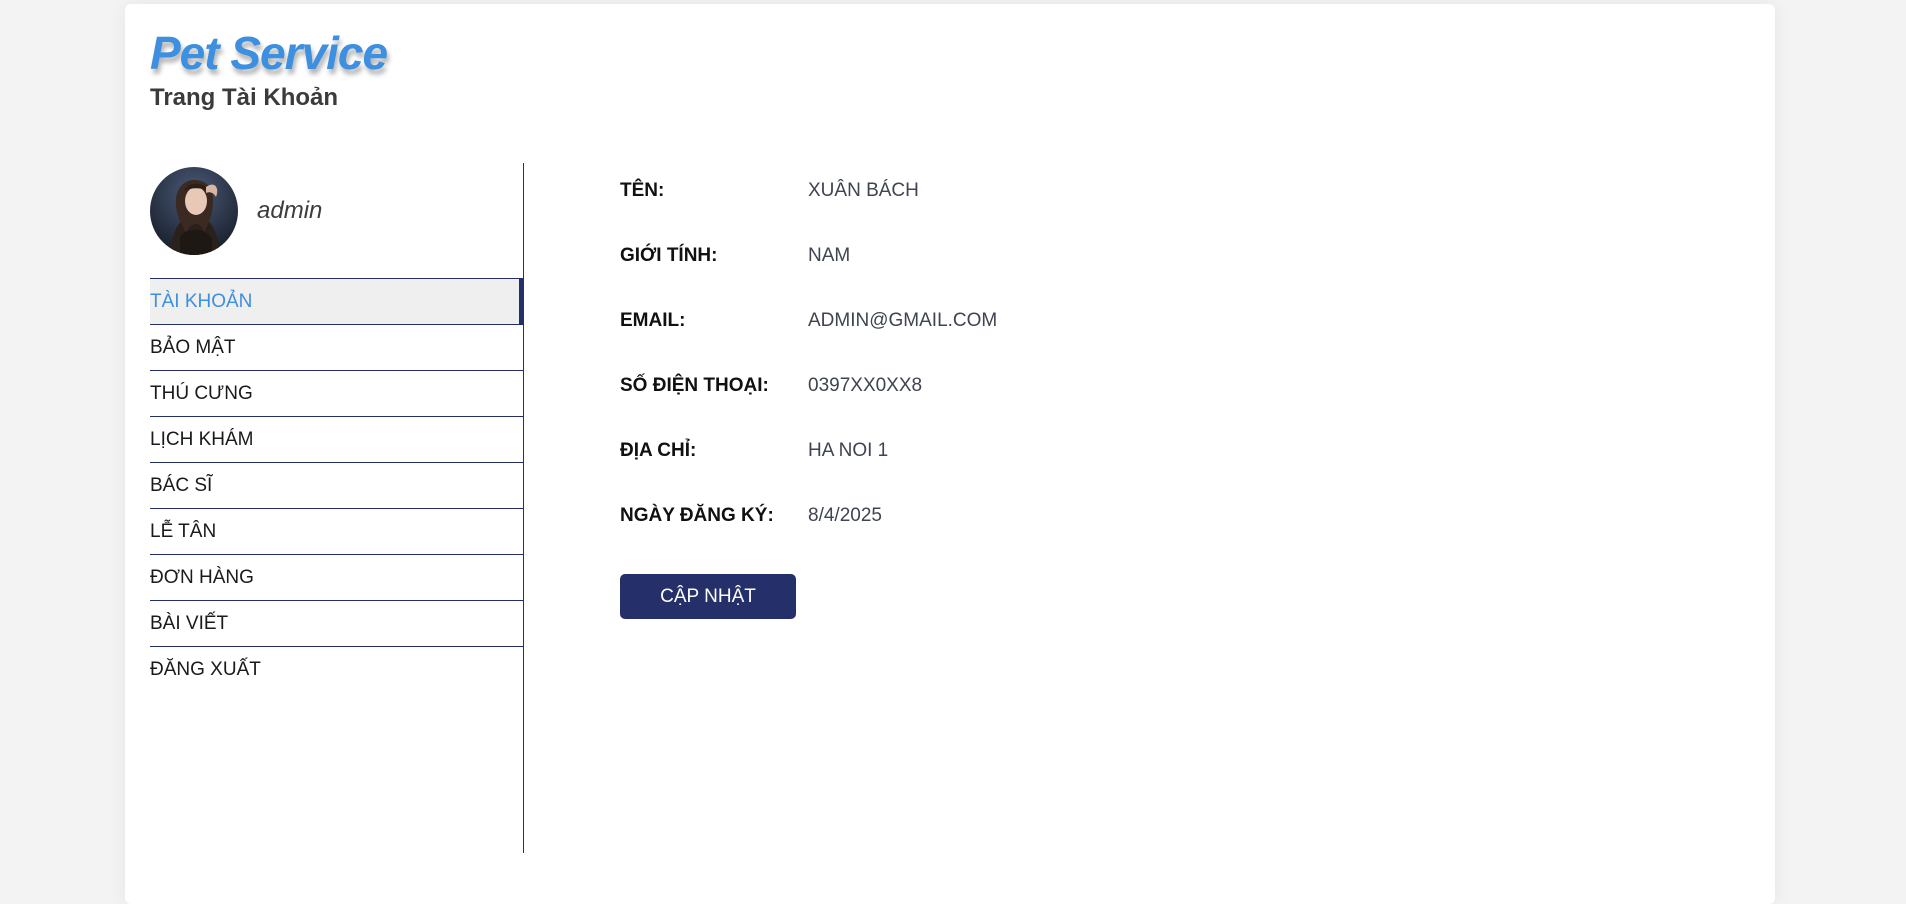 This screenshot has width=1906, height=904. I want to click on name-label: TÊN:, so click(642, 190).